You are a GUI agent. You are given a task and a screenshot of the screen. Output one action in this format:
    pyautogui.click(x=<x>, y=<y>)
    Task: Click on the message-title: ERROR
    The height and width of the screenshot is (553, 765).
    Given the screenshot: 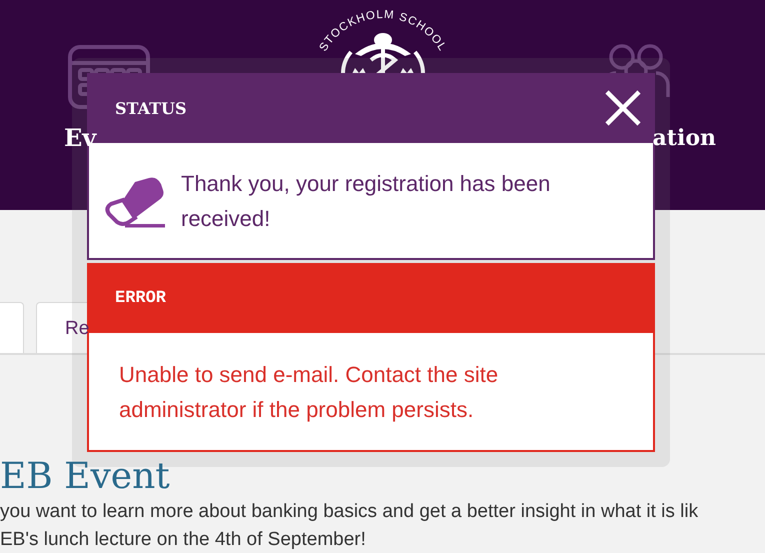 What is the action you would take?
    pyautogui.click(x=140, y=298)
    